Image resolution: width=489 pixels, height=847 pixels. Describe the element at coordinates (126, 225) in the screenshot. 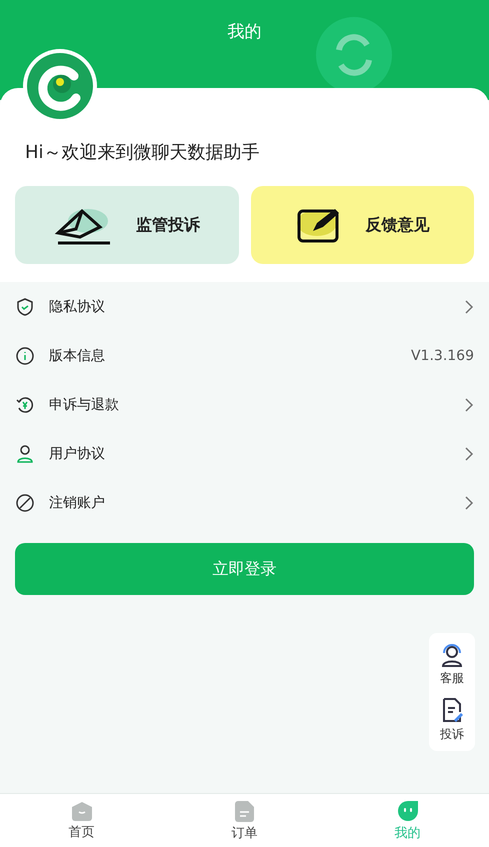

I see `complaint-card: 监管投诉` at that location.